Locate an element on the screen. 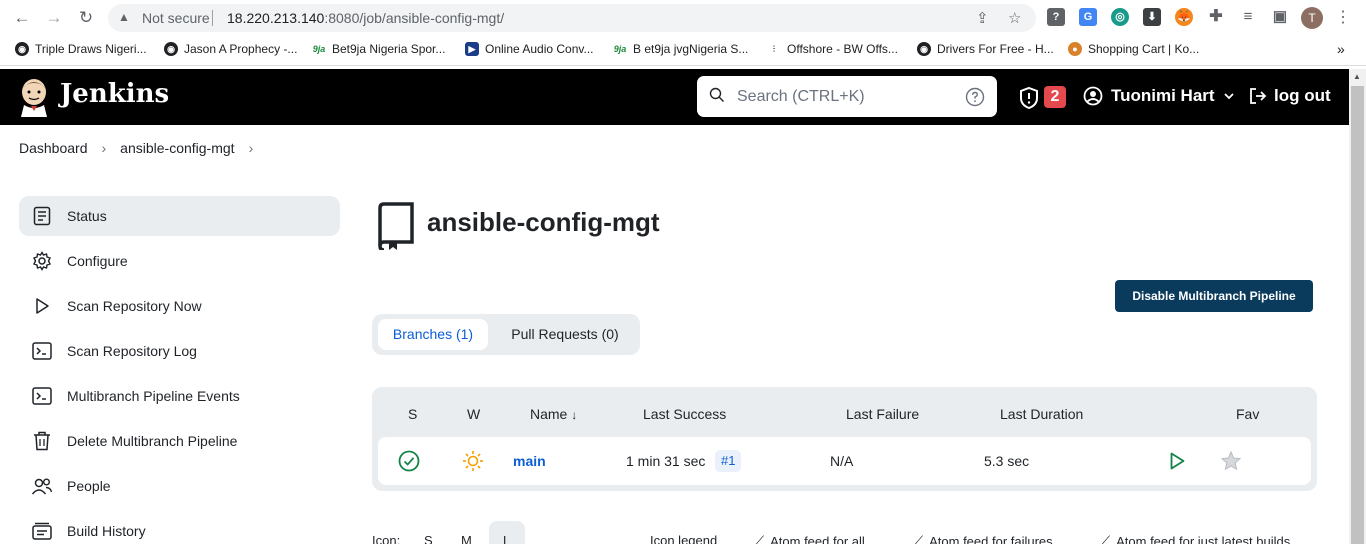 Image resolution: width=1366 pixels, height=544 pixels. feed-all-label: Atom feed for all is located at coordinates (817, 538).